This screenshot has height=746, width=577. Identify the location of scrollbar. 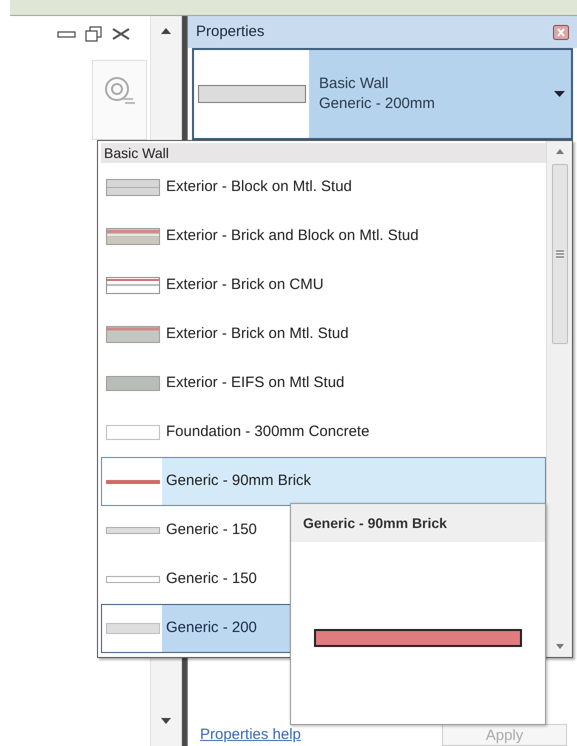
(559, 399).